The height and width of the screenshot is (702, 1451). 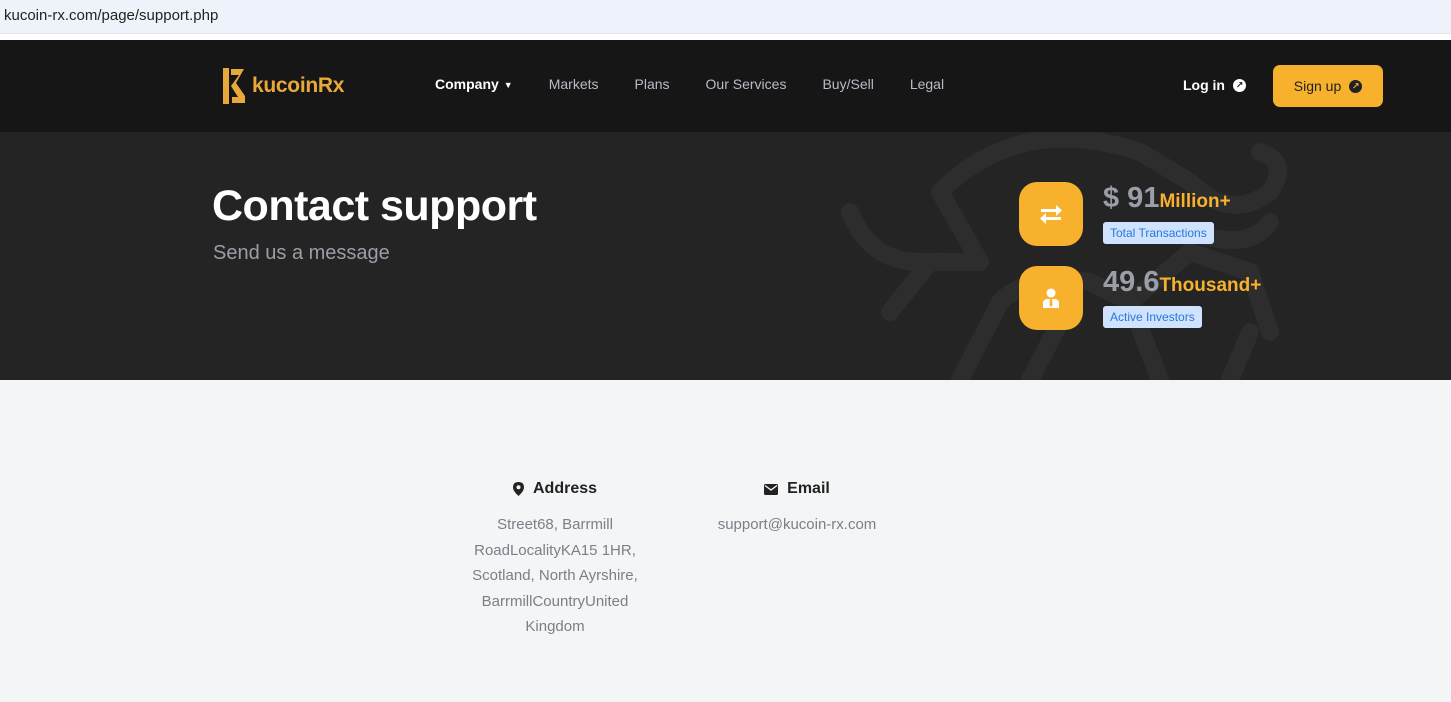 I want to click on signup-label: Sign up, so click(x=1317, y=86).